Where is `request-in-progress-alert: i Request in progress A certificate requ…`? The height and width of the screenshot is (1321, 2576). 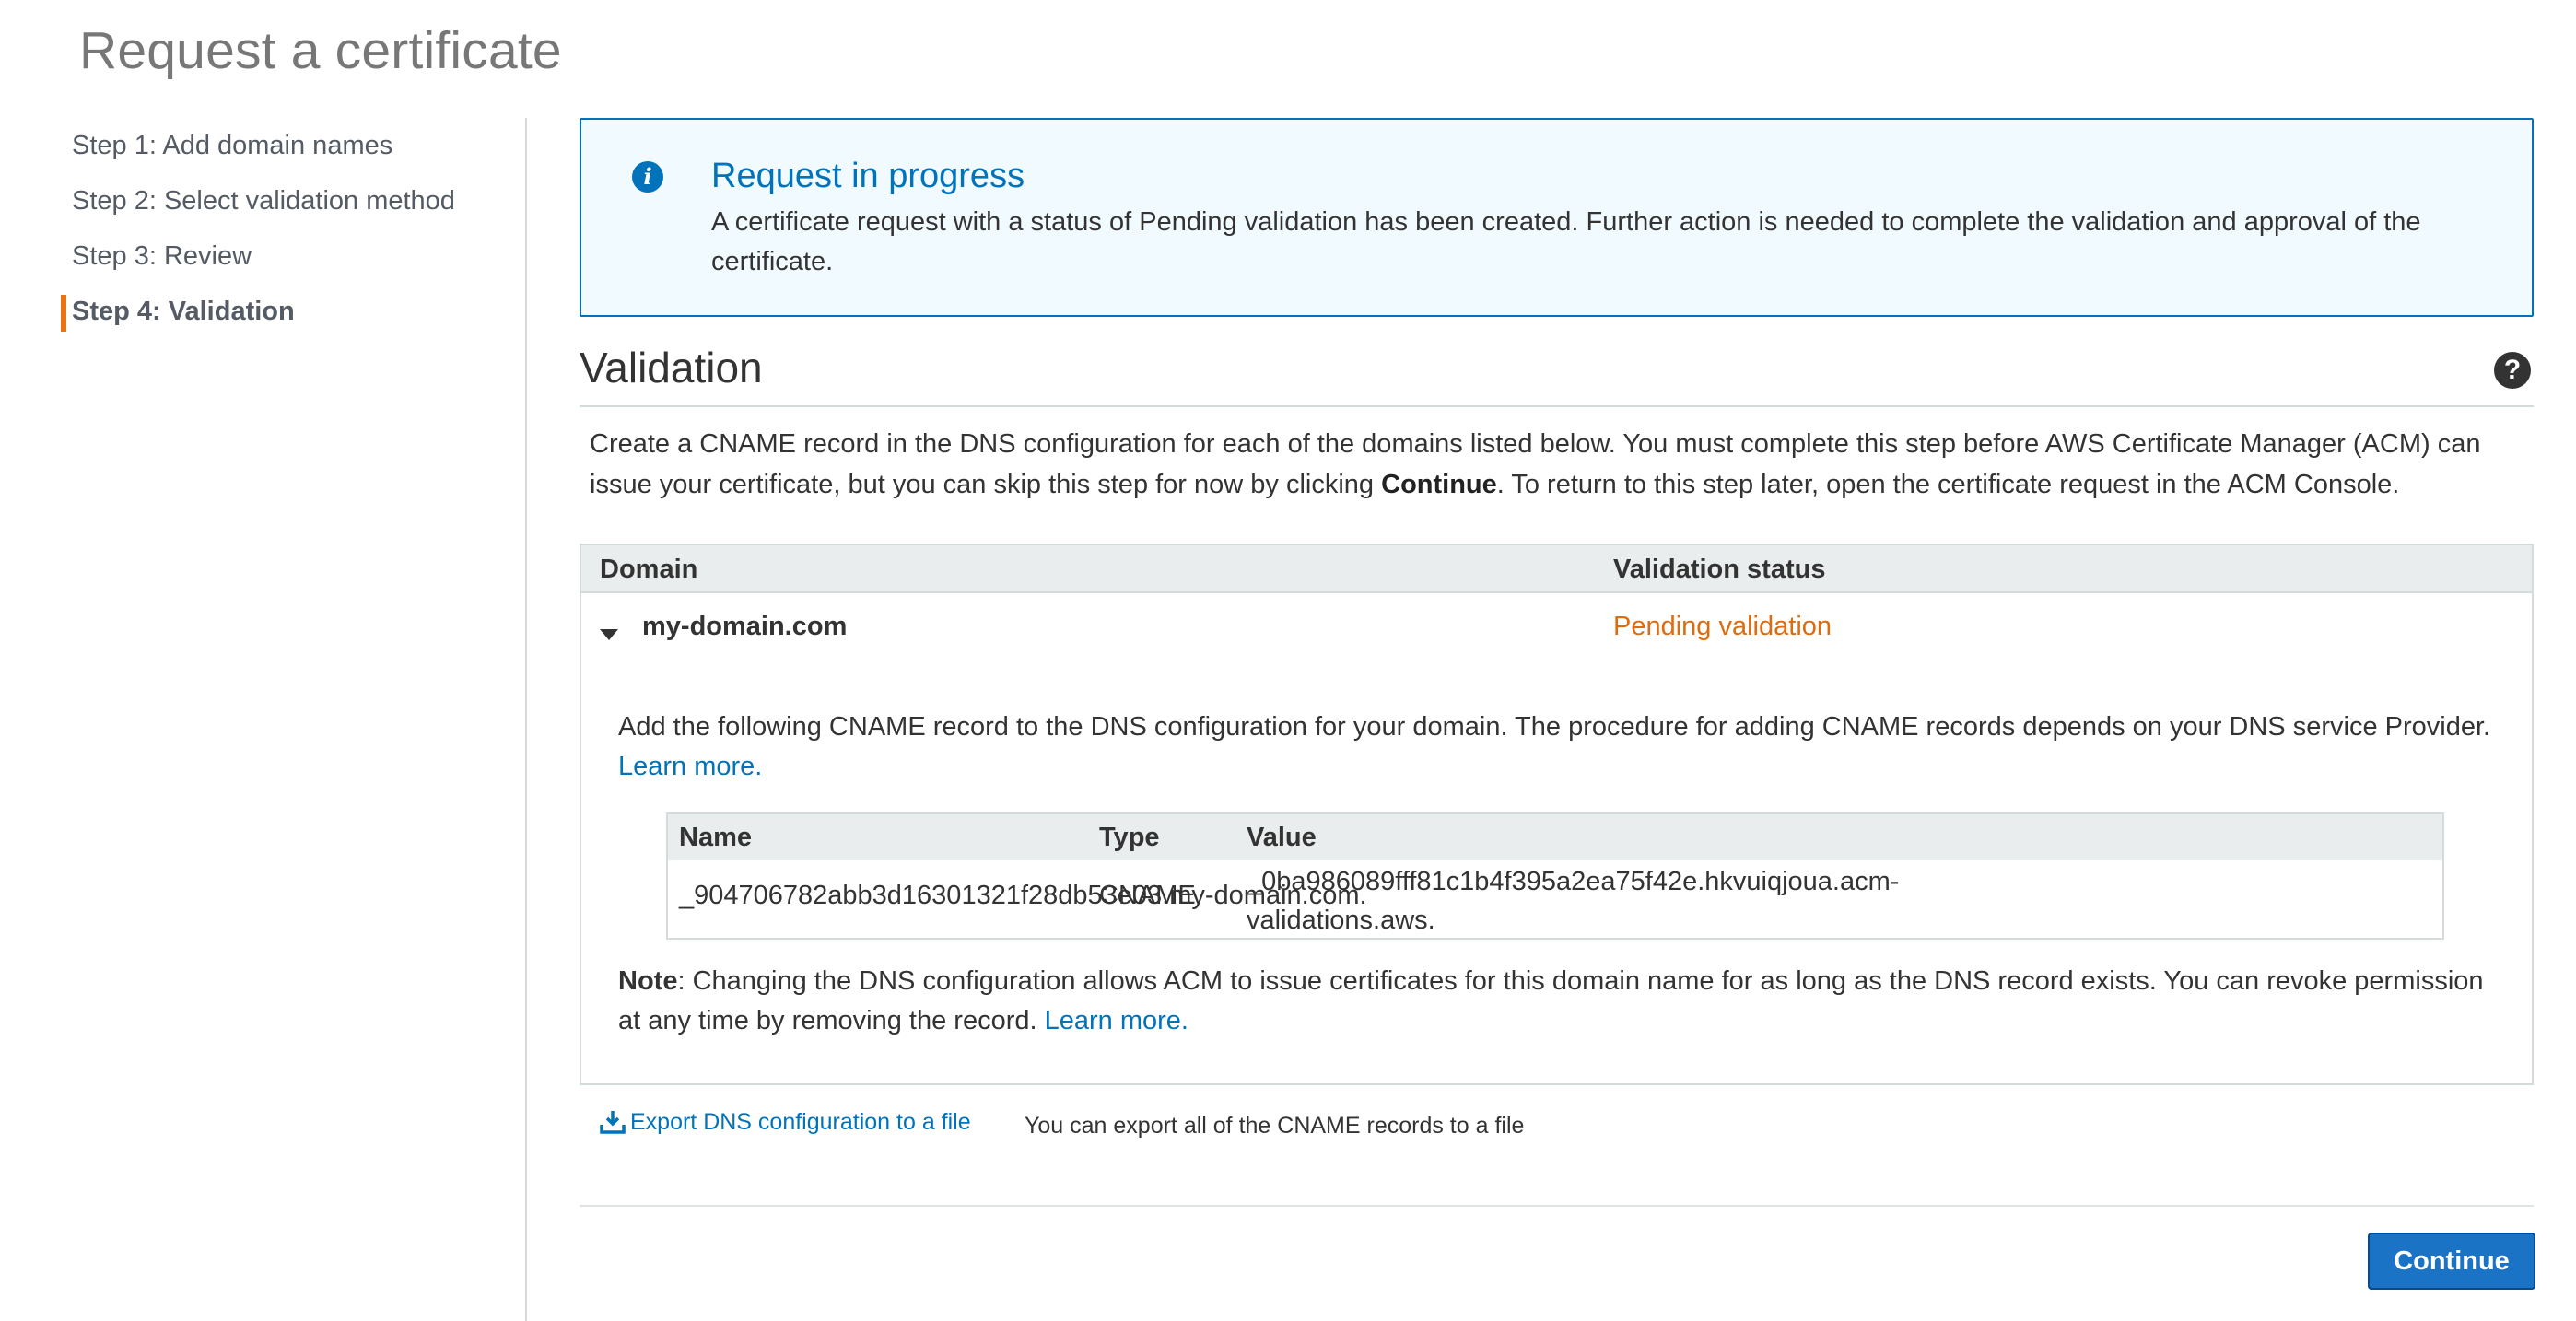 request-in-progress-alert: i Request in progress A certificate requ… is located at coordinates (1557, 217).